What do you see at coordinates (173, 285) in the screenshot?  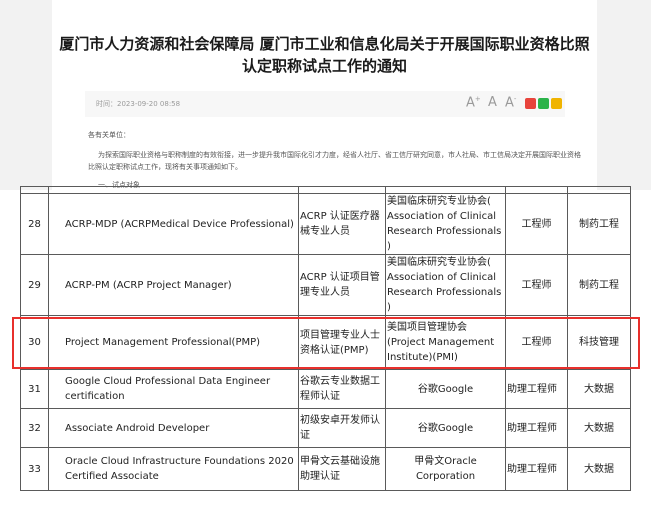 I see `qualification-name: ACRP-PM (ACRP Project Manager)` at bounding box center [173, 285].